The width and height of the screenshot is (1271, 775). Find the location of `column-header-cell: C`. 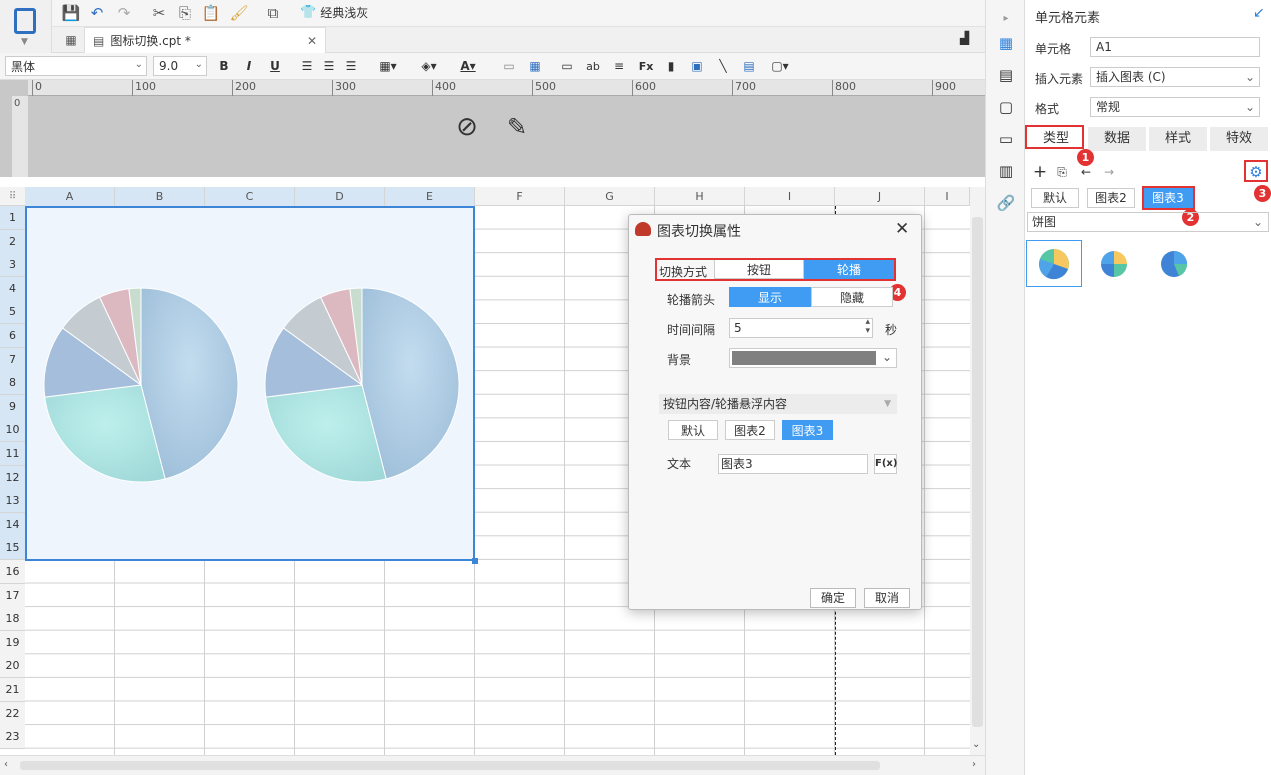

column-header-cell: C is located at coordinates (250, 196).